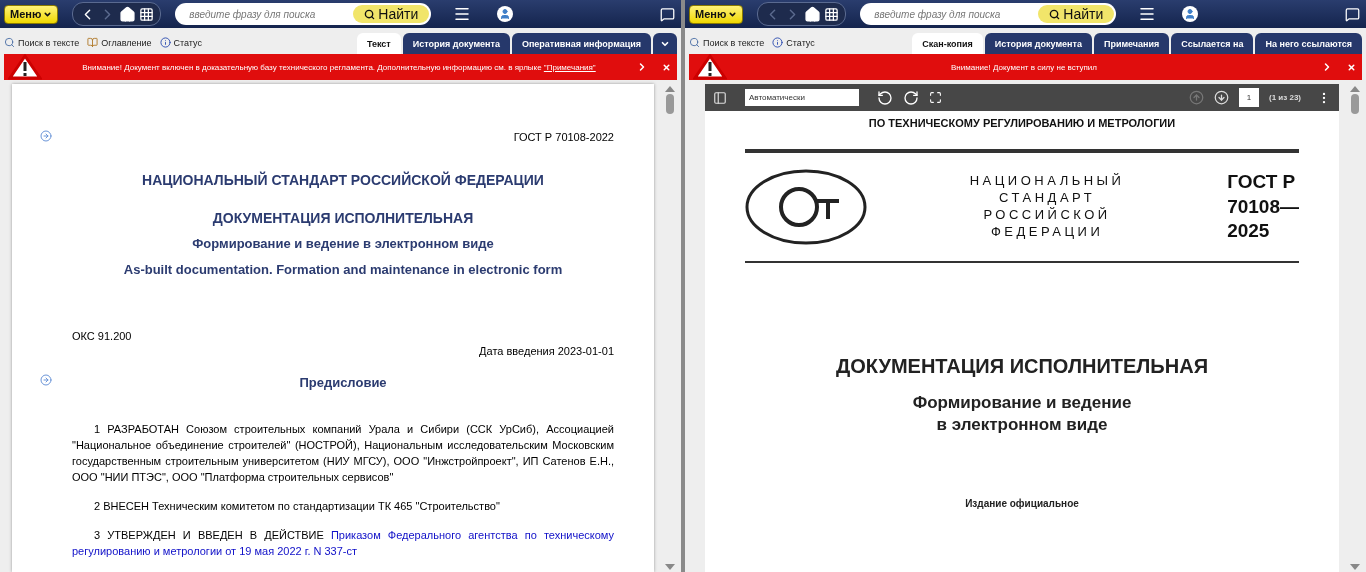 The image size is (1366, 572). Describe the element at coordinates (802, 97) in the screenshot. I see `zoom-select: Автоматически` at that location.